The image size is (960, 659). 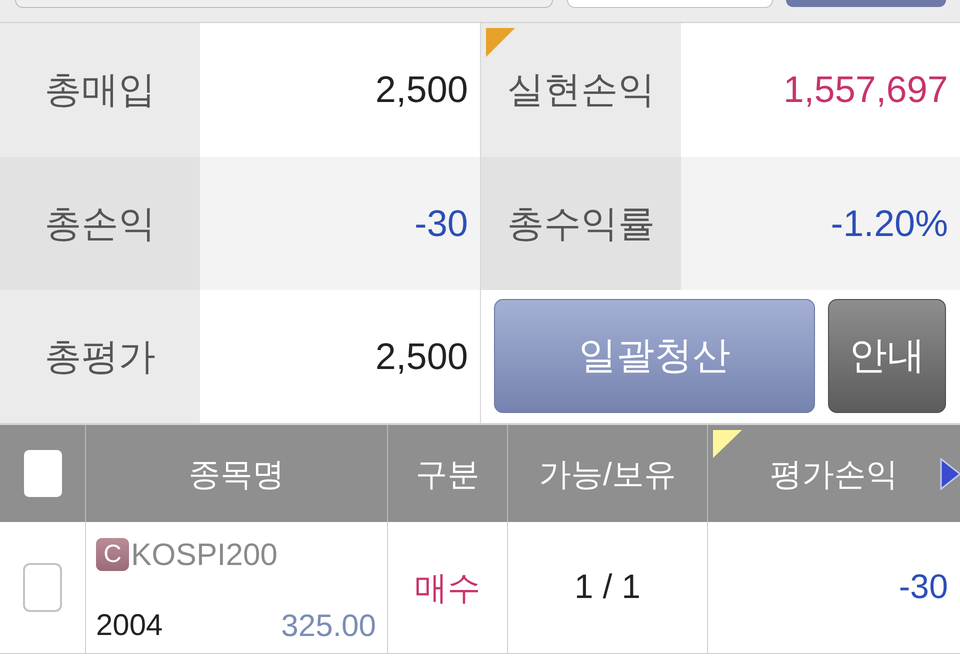 I want to click on liquidate-all-button: 일괄청산, so click(x=654, y=356).